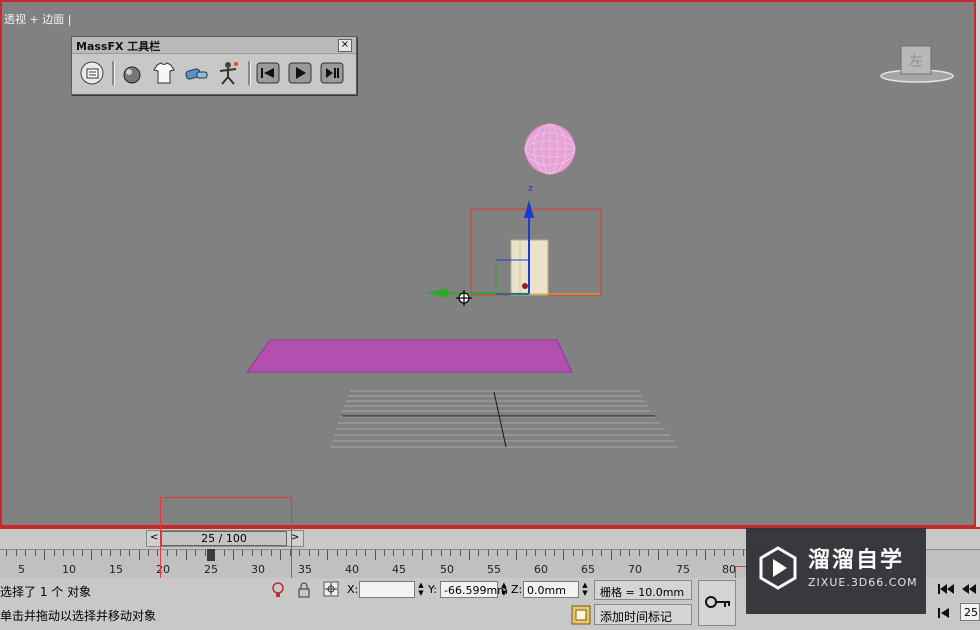 The image size is (980, 630). Describe the element at coordinates (304, 590) in the screenshot. I see `selection-lock-icon` at that location.